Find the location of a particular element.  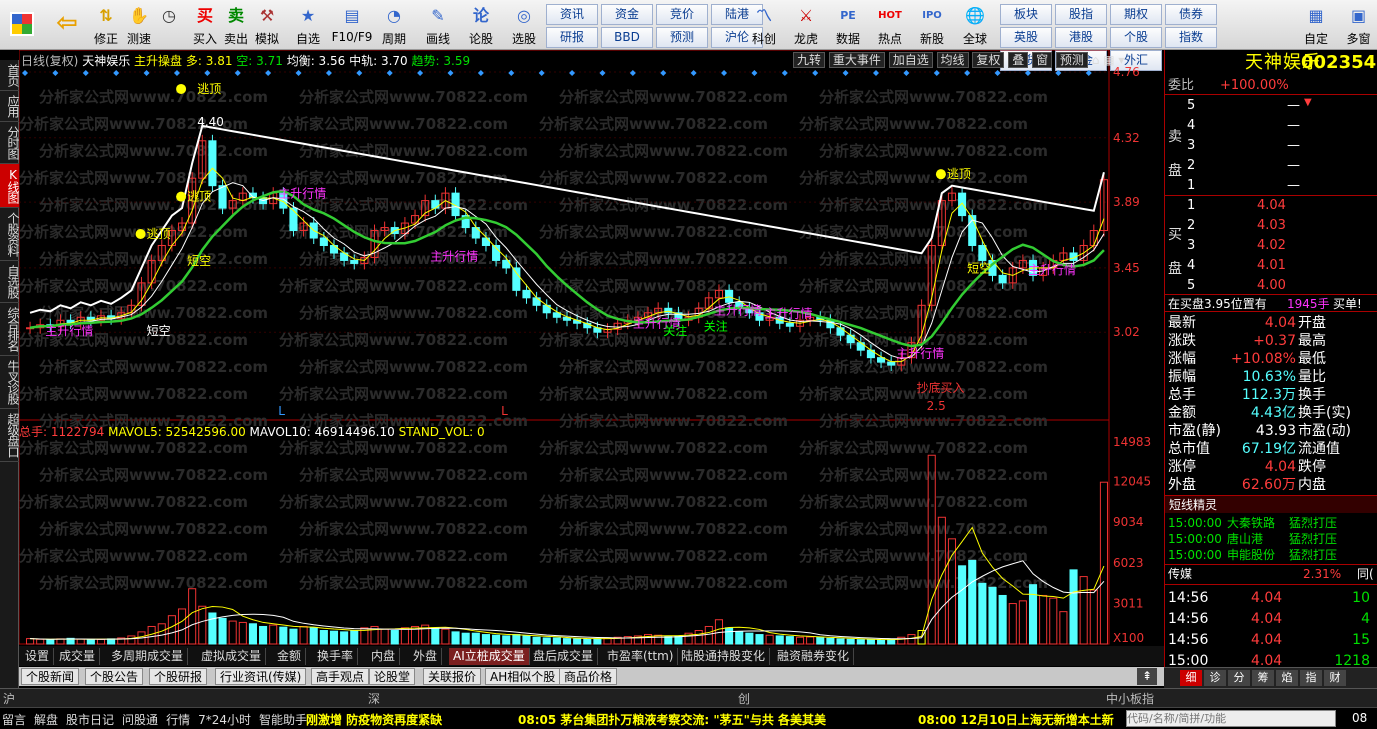

sh-market: 沪 is located at coordinates (9, 698).